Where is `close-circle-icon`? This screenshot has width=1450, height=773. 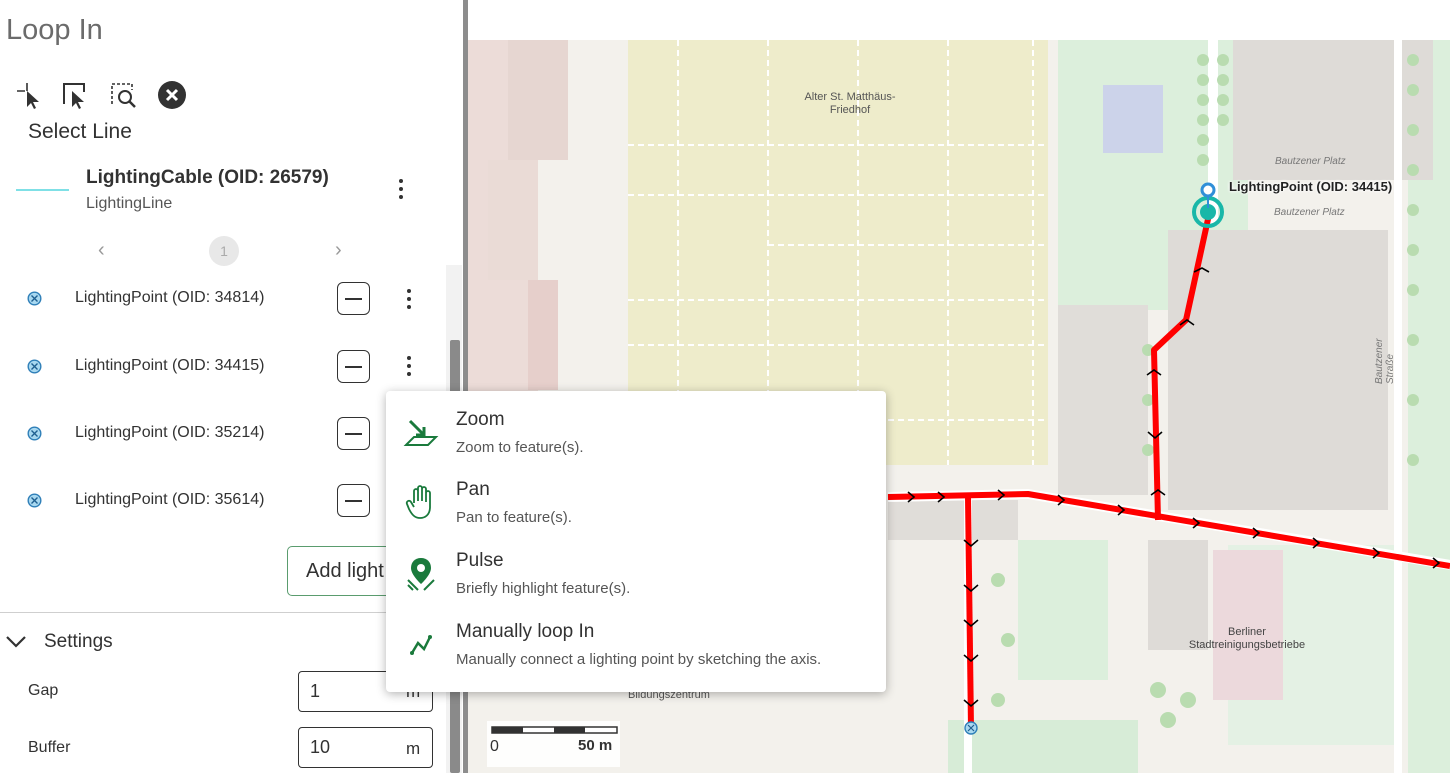 close-circle-icon is located at coordinates (172, 95).